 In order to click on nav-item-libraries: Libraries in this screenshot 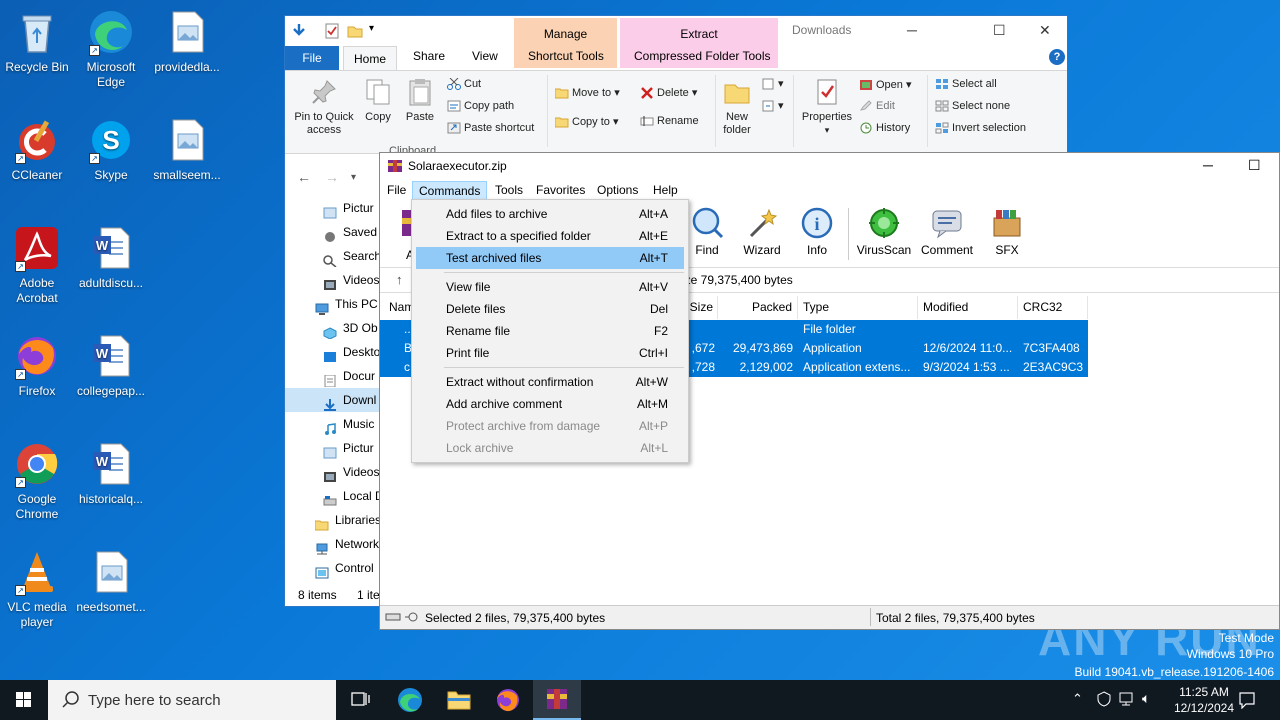, I will do `click(333, 520)`.